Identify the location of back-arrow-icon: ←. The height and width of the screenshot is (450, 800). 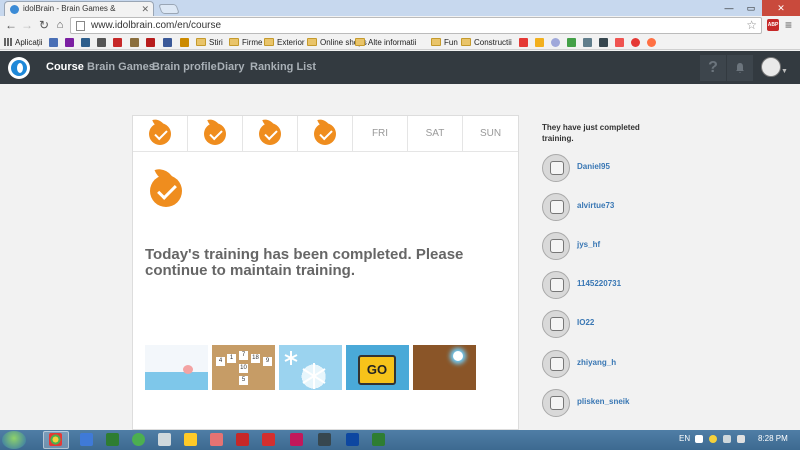
(11, 25).